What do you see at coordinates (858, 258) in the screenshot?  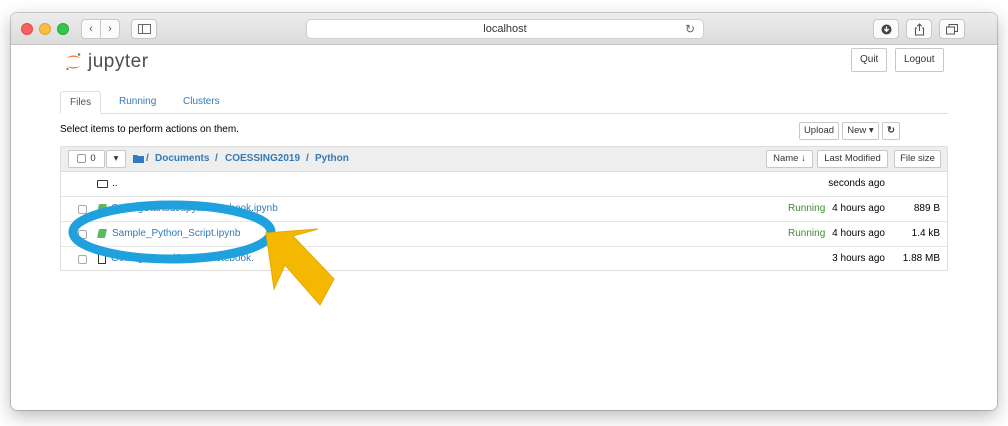 I see `file-modified: 3 hours ago` at bounding box center [858, 258].